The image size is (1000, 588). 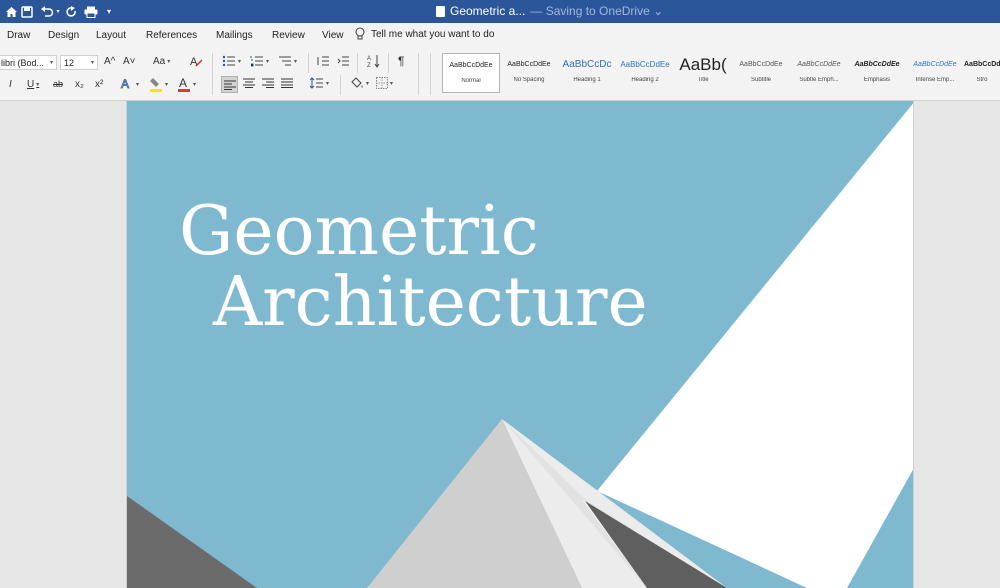 What do you see at coordinates (760, 80) in the screenshot?
I see `style-name: Subtitle` at bounding box center [760, 80].